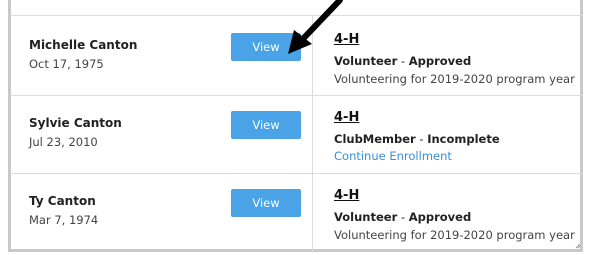 The width and height of the screenshot is (589, 255). What do you see at coordinates (66, 64) in the screenshot?
I see `member-dob: Oct 17, 1975` at bounding box center [66, 64].